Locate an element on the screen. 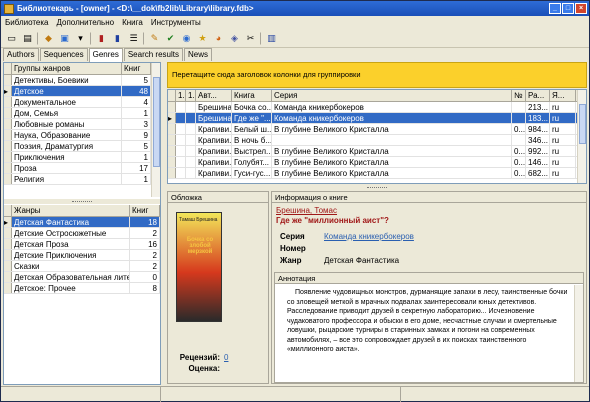  info-author-link: Брешина, Томас is located at coordinates (306, 210).